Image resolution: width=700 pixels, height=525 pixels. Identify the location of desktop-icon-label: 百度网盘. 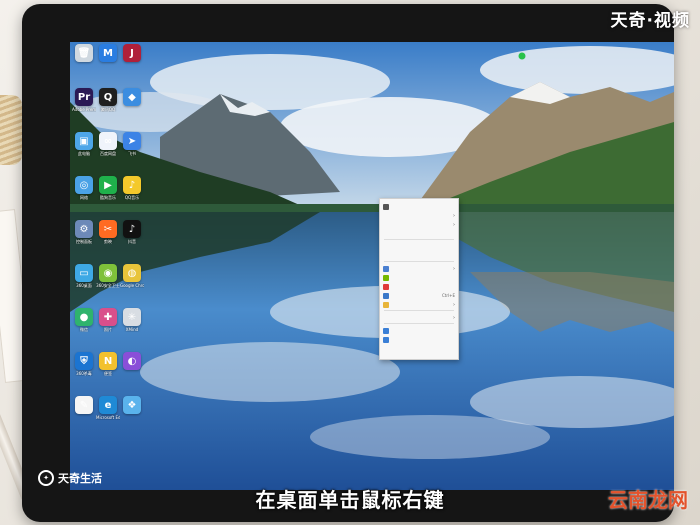
(108, 153).